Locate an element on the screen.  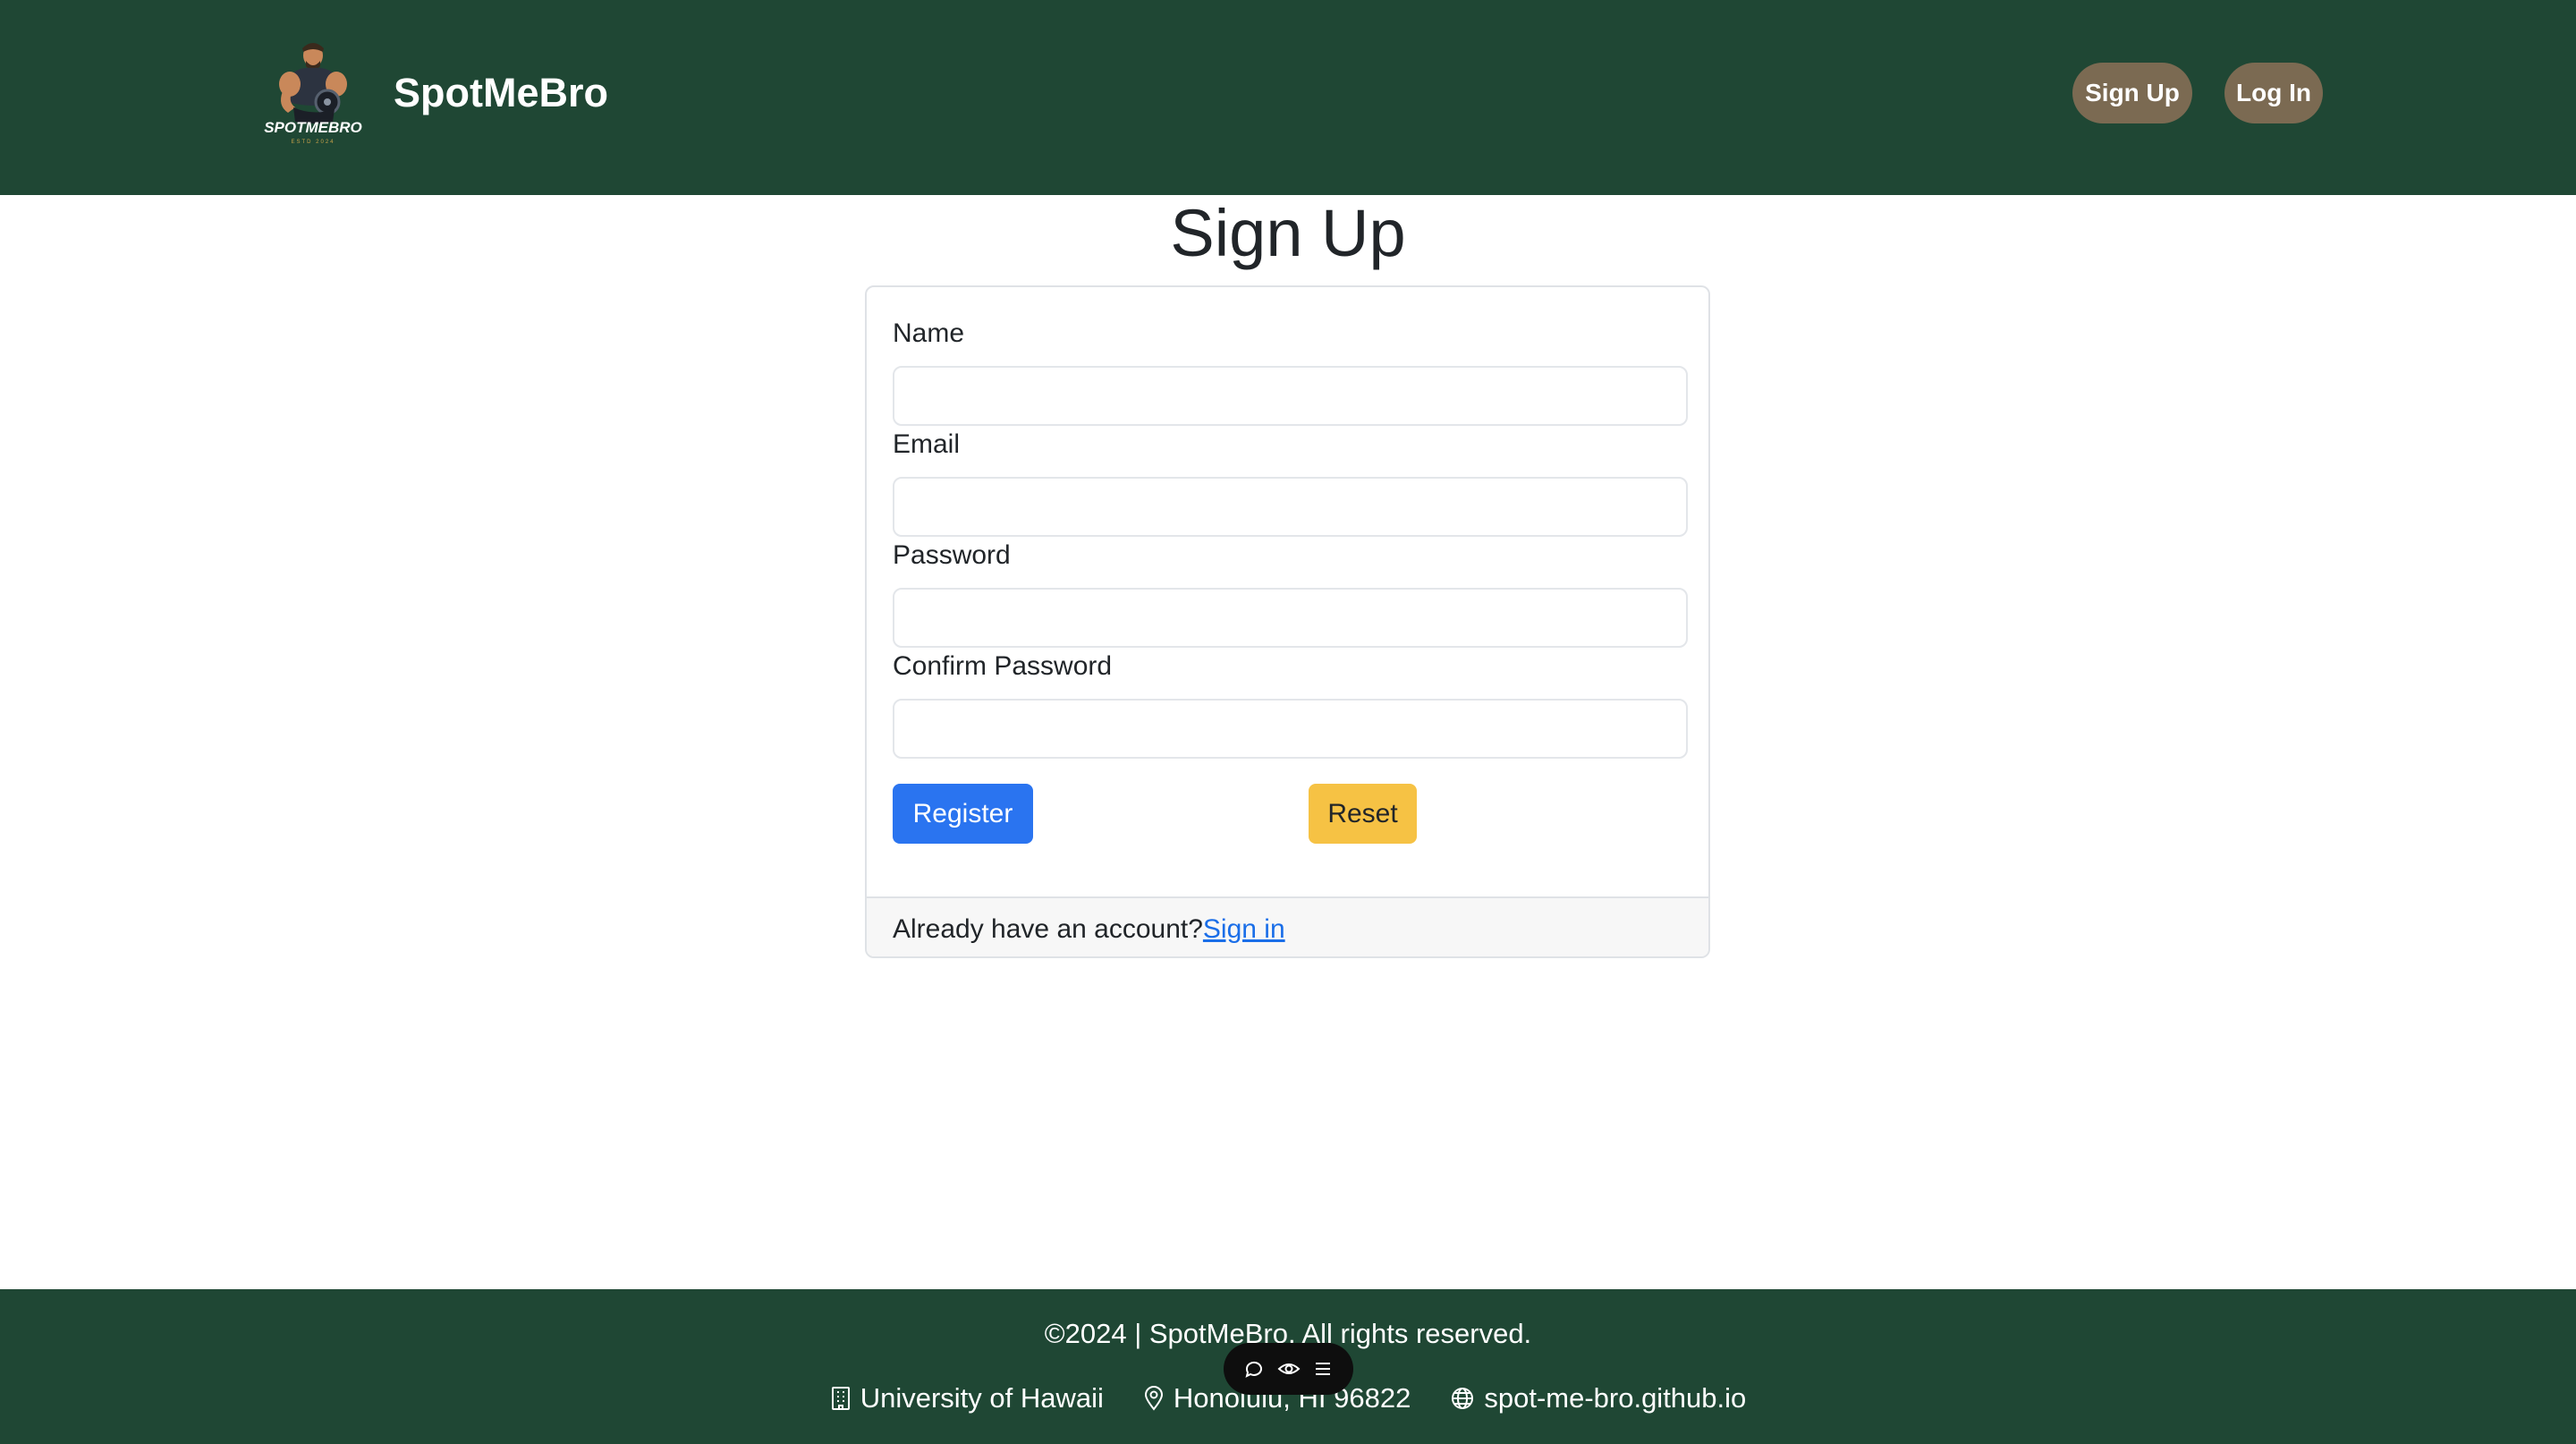
spotmebro-logo: SPOTMEBRO ESTD 2024 is located at coordinates (313, 92).